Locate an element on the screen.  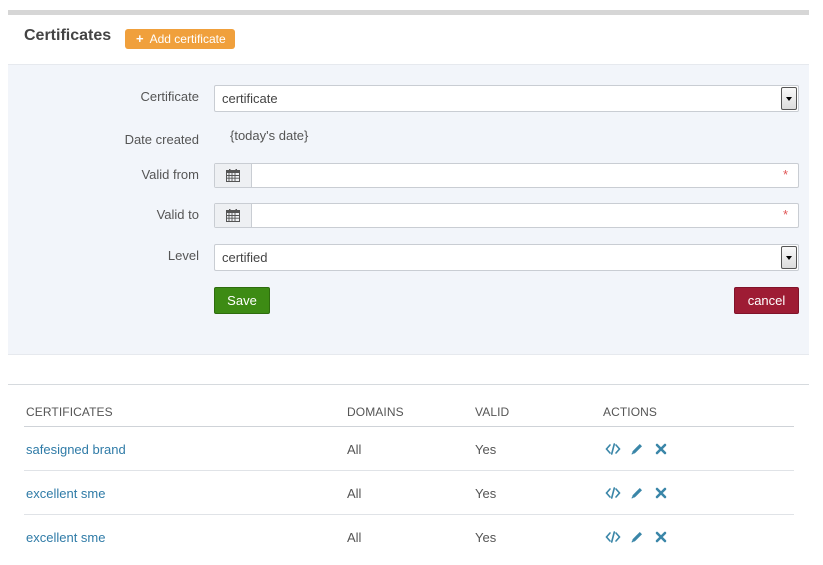
column-header-actions: ACTIONS is located at coordinates (630, 412).